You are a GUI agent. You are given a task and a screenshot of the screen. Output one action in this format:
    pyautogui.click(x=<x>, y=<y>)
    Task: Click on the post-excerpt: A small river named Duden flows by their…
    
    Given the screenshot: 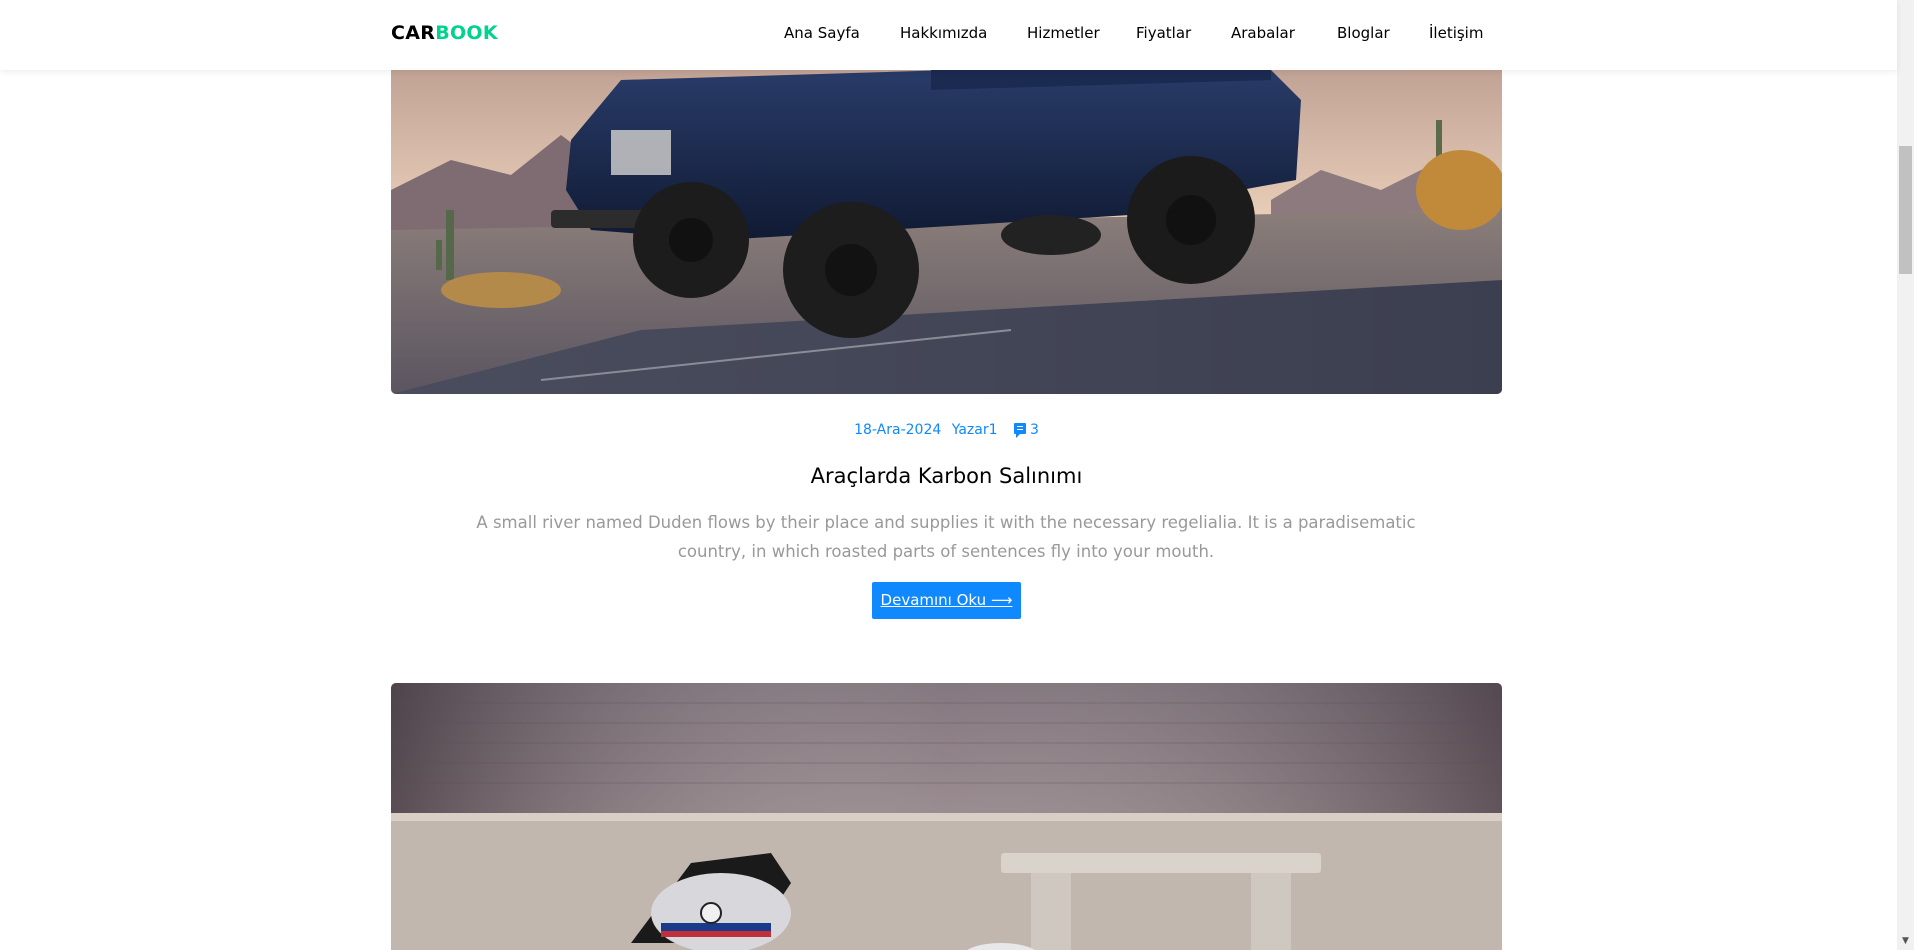 What is the action you would take?
    pyautogui.click(x=946, y=537)
    